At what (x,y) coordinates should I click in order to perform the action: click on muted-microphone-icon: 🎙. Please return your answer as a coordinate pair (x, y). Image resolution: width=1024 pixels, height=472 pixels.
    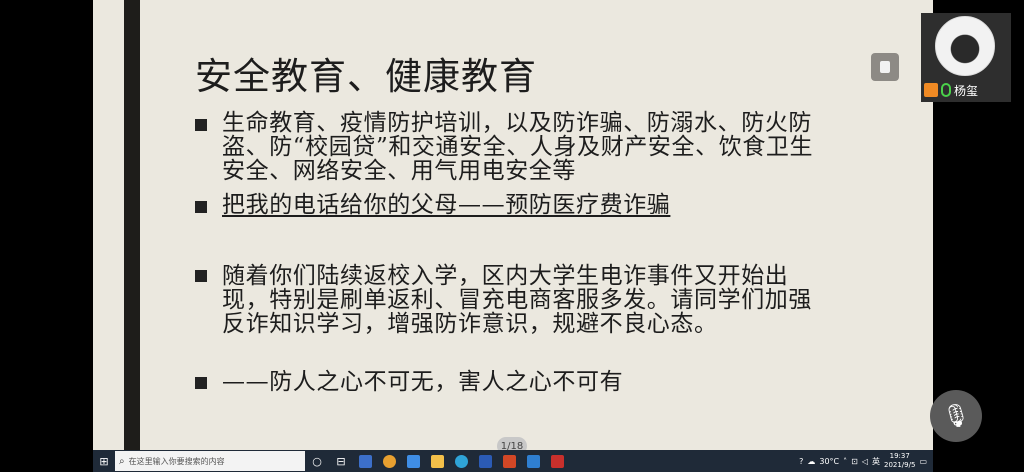
    Looking at the image, I should click on (956, 416).